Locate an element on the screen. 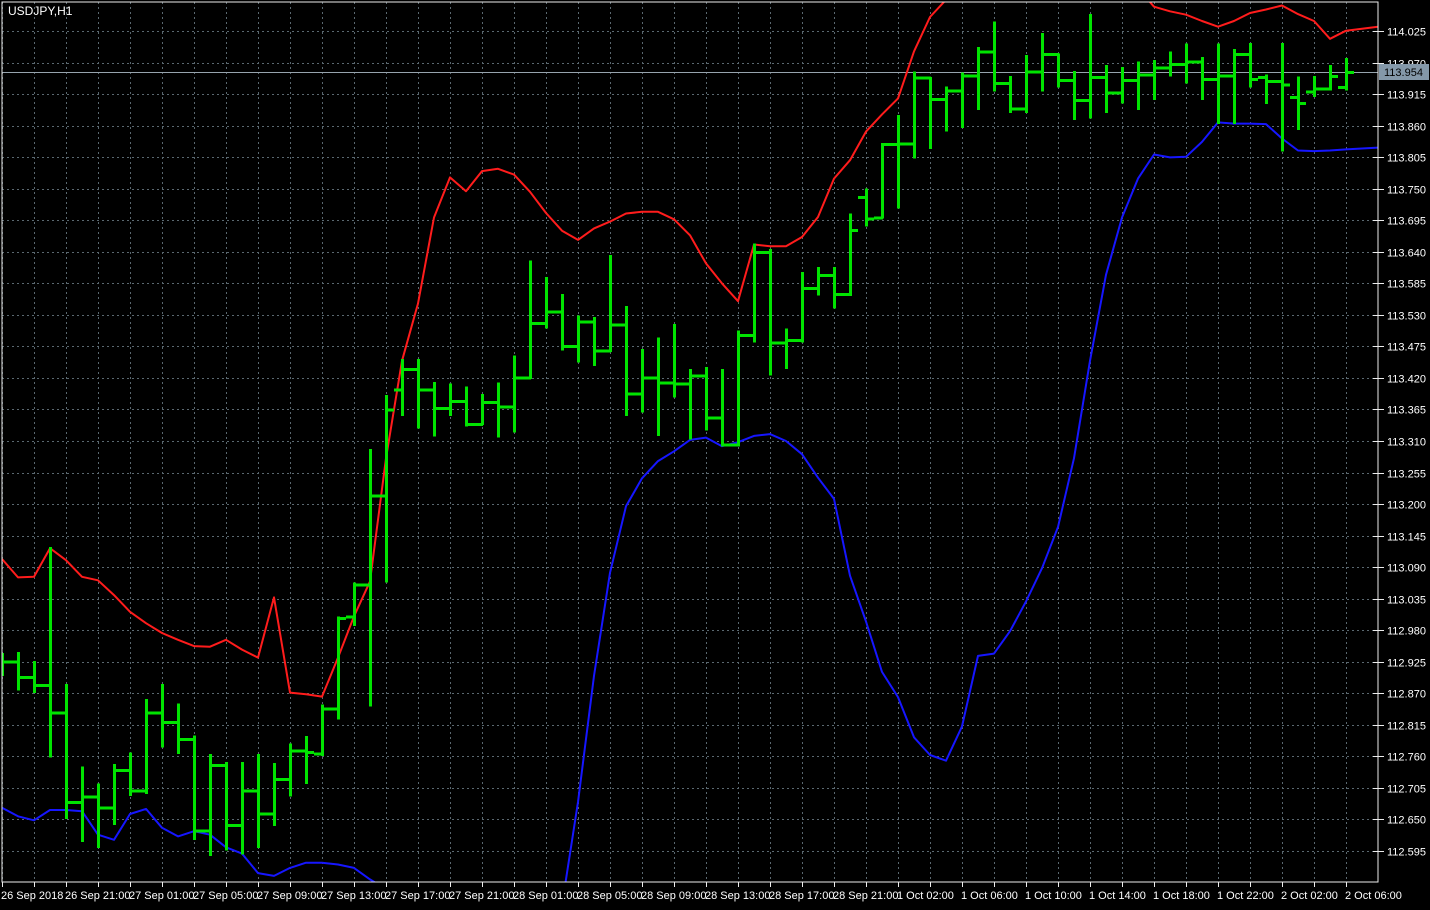 The width and height of the screenshot is (1430, 910). time-axis-label: 26 Sep 2018 is located at coordinates (32, 896).